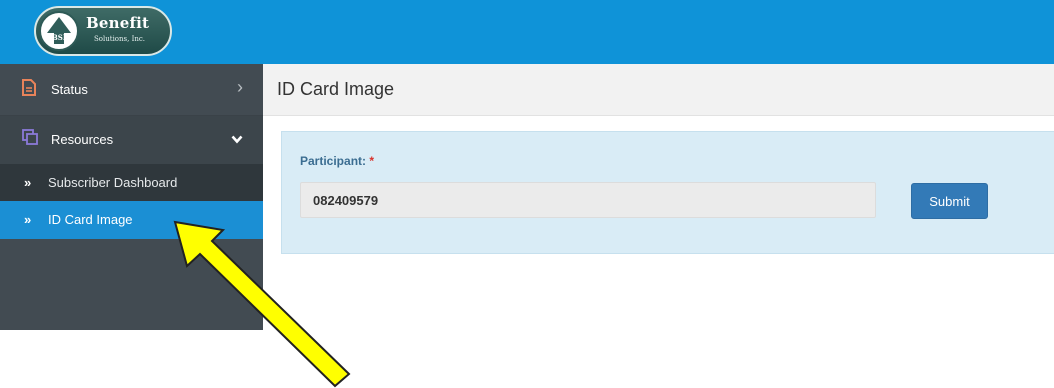  Describe the element at coordinates (59, 37) in the screenshot. I see `logo-emblem-text: BSI` at that location.